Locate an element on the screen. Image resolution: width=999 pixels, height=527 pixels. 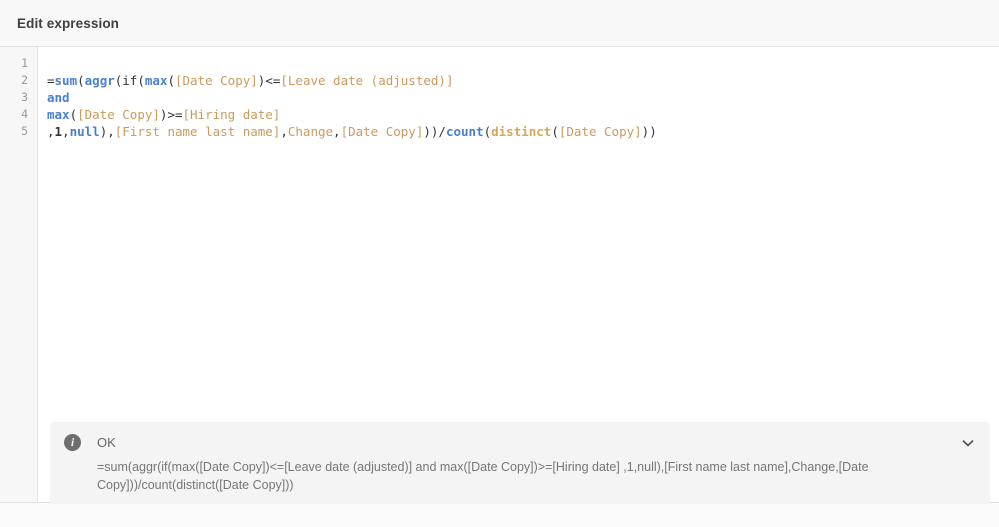
line-number: 1 is located at coordinates (24, 63).